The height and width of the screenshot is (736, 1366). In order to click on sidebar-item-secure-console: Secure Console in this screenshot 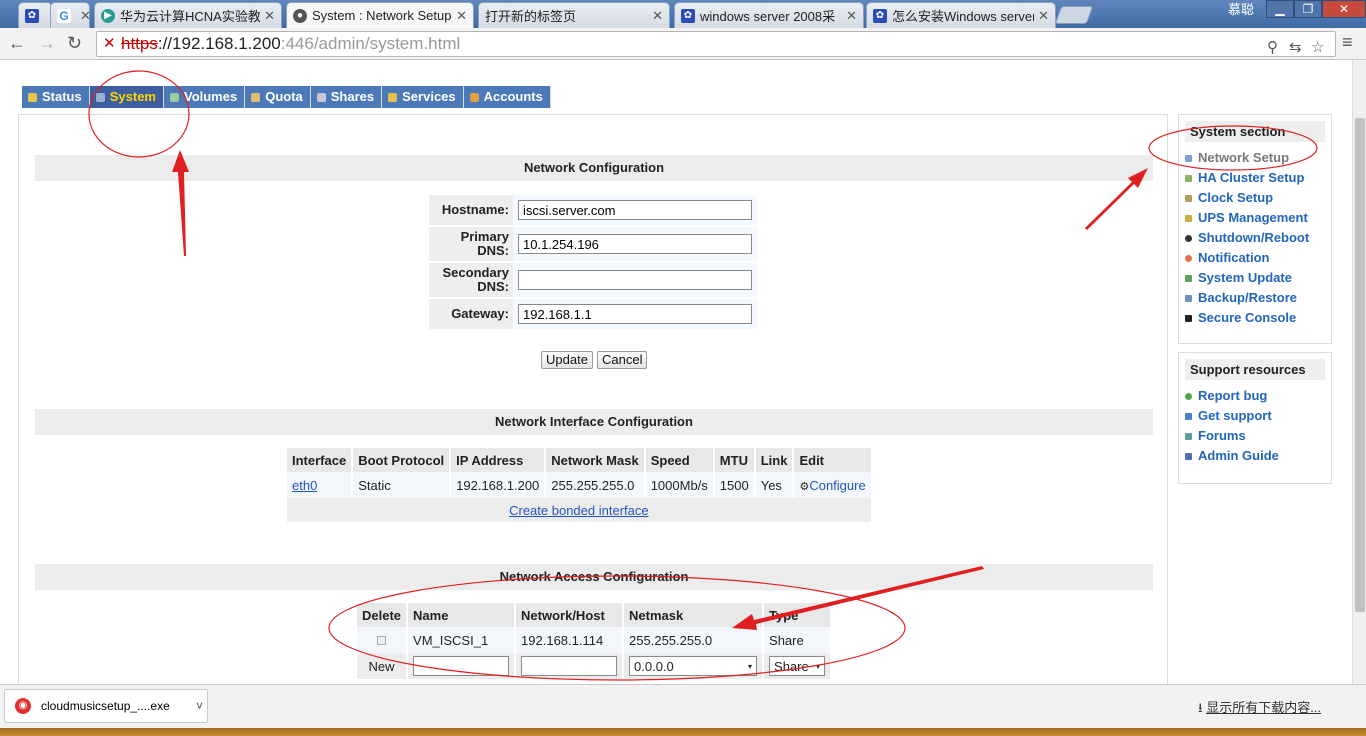, I will do `click(1255, 318)`.